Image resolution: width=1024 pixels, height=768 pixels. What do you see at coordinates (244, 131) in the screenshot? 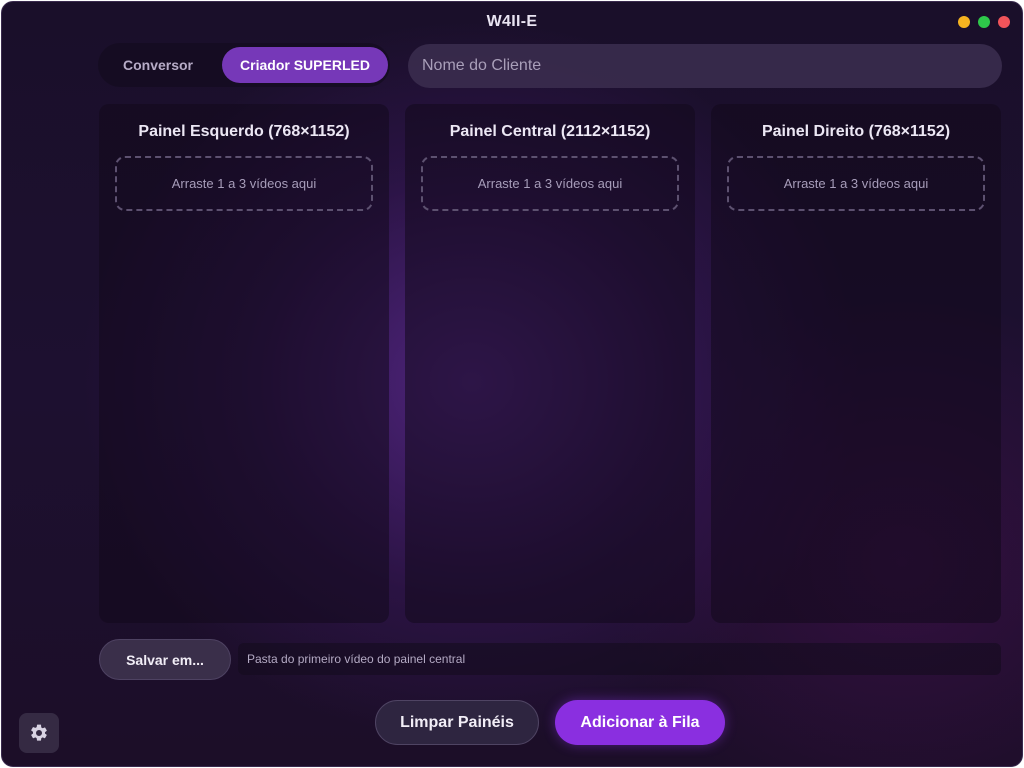
I see `panel-left-title: Painel Esquerdo (768×1152)` at bounding box center [244, 131].